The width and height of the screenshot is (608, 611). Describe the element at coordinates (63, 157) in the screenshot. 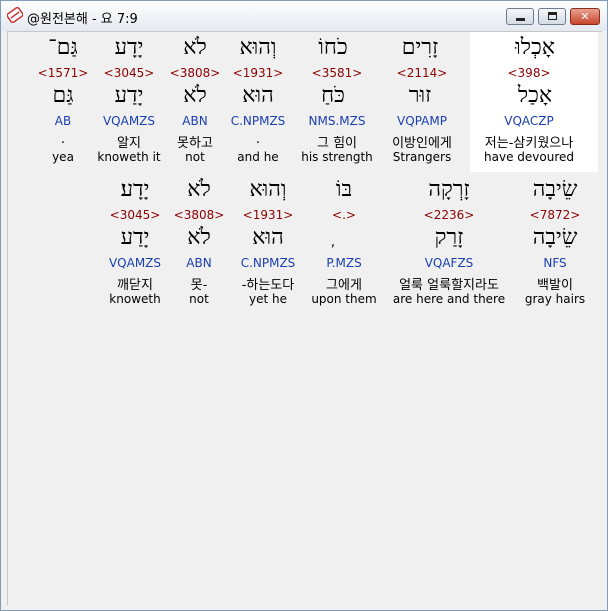

I see `english-gloss: yea` at that location.